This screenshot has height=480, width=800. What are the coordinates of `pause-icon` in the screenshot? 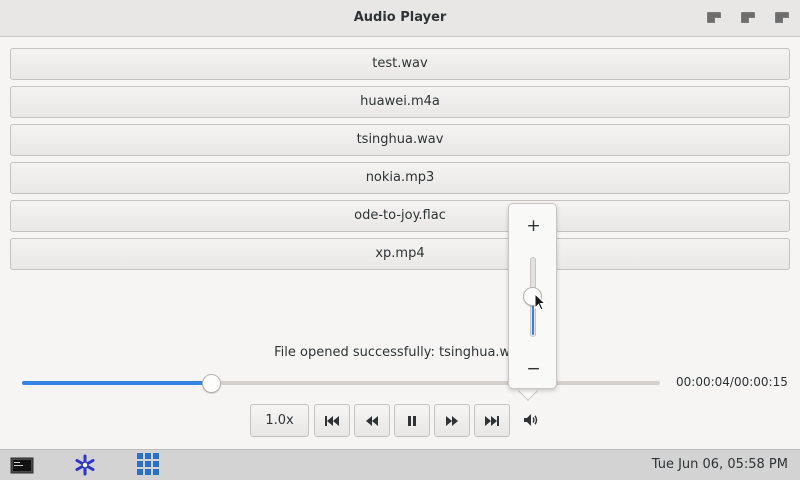 It's located at (412, 420).